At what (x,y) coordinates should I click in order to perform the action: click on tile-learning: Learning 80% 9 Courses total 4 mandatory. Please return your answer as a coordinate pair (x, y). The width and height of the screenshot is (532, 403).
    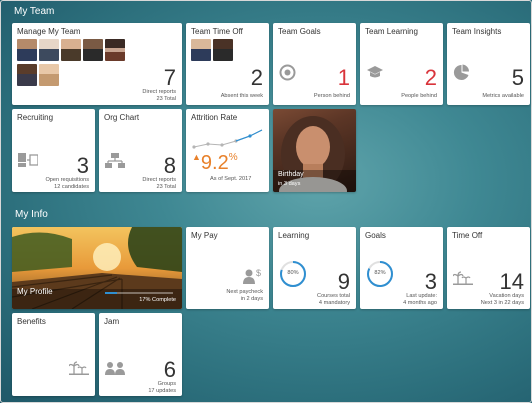
    Looking at the image, I should click on (314, 268).